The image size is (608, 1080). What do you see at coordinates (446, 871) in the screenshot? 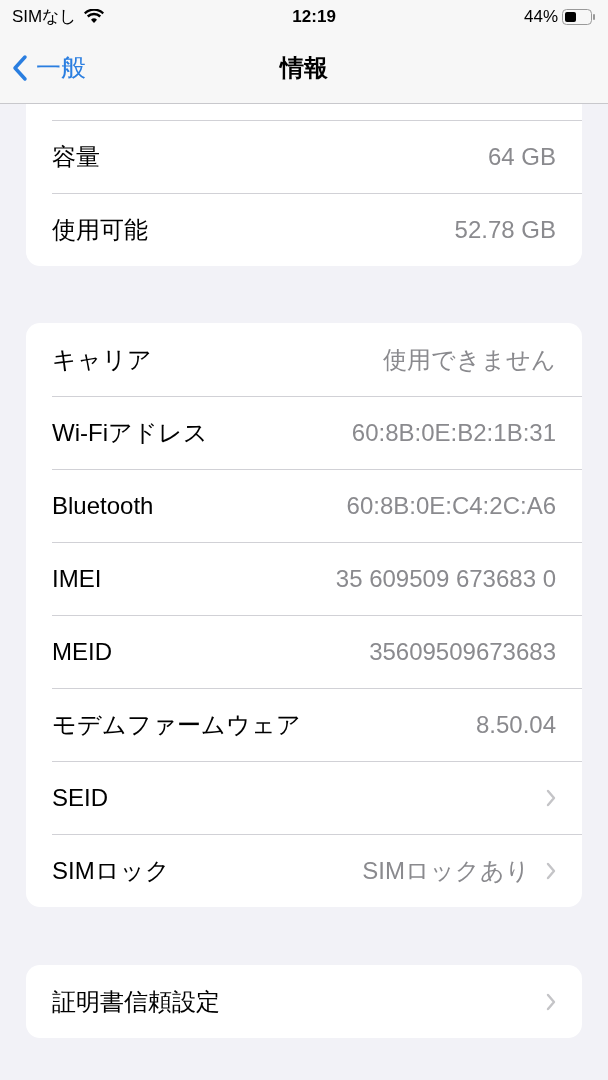
I see `row-value: SIMロックあり` at bounding box center [446, 871].